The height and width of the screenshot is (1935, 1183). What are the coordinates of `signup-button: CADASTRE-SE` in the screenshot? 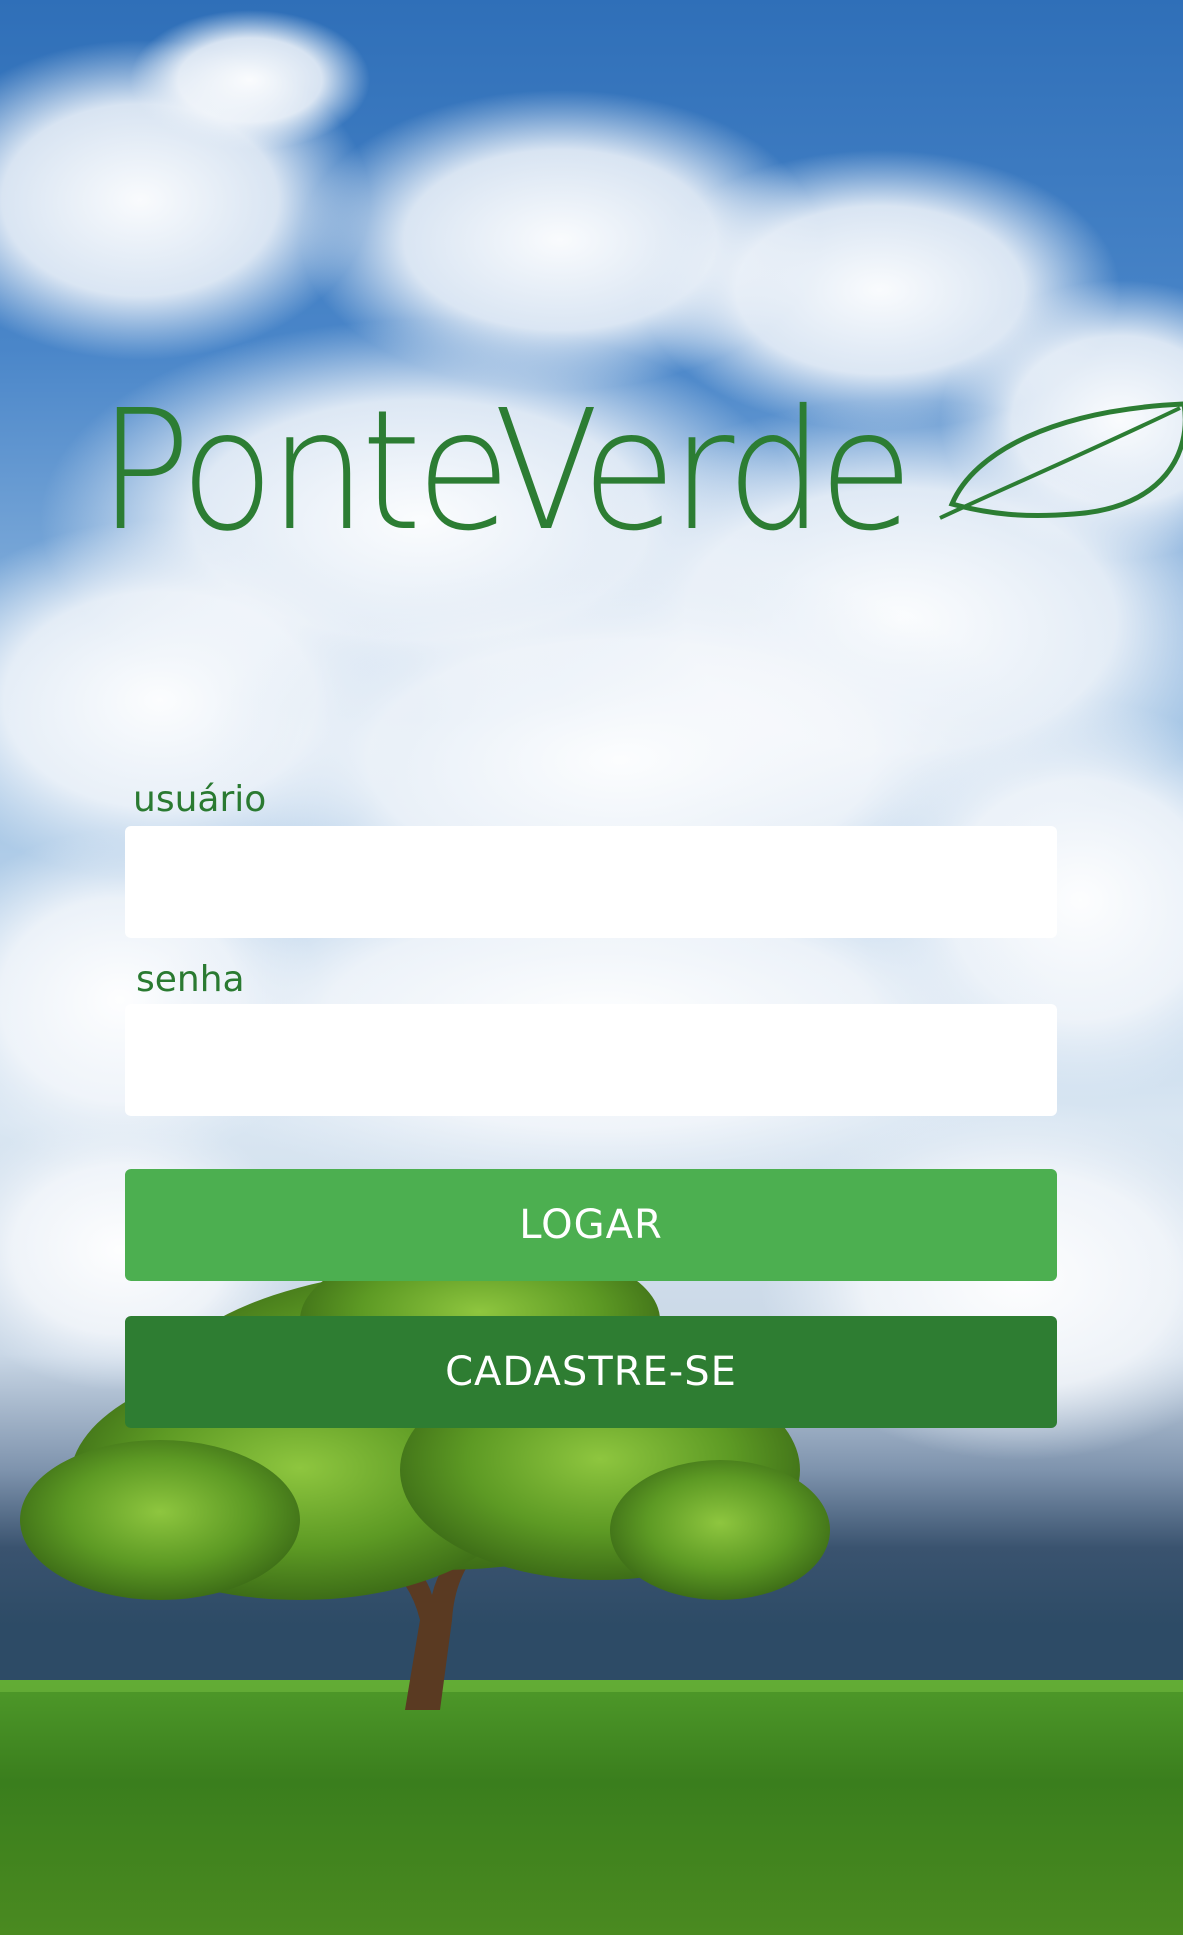 It's located at (591, 1372).